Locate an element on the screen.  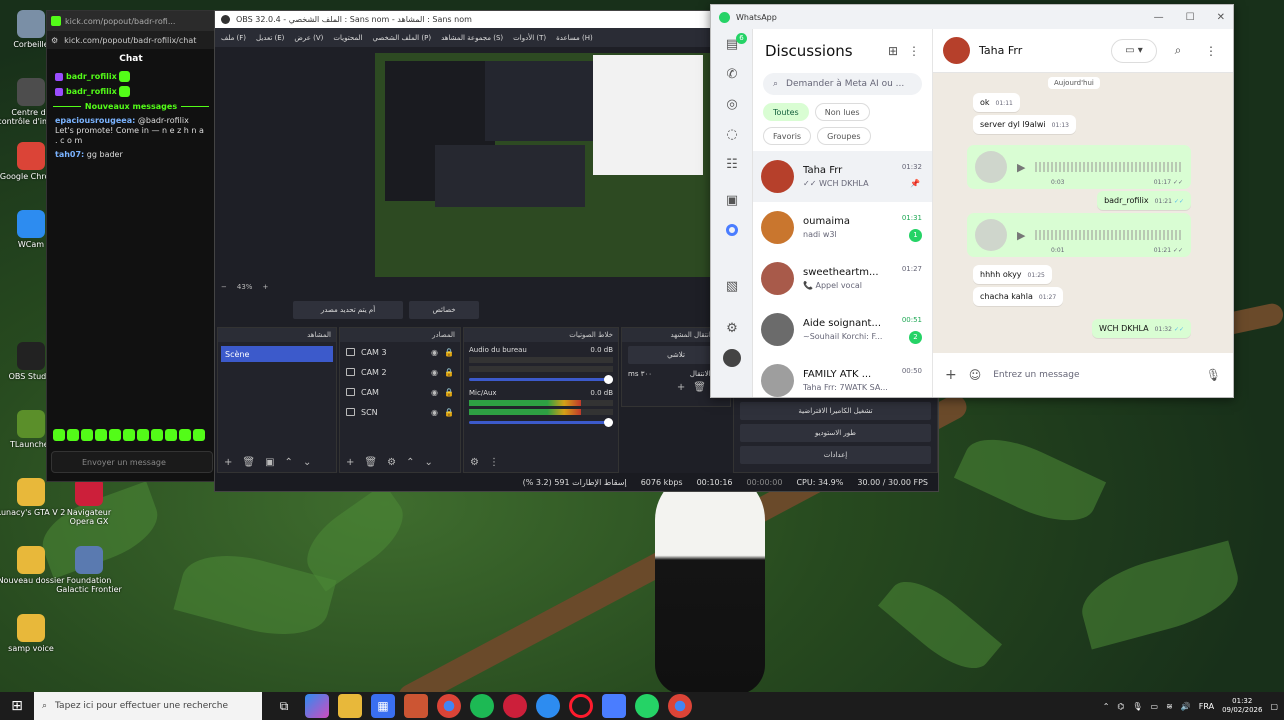
volume-slider is located at coordinates (541, 379).